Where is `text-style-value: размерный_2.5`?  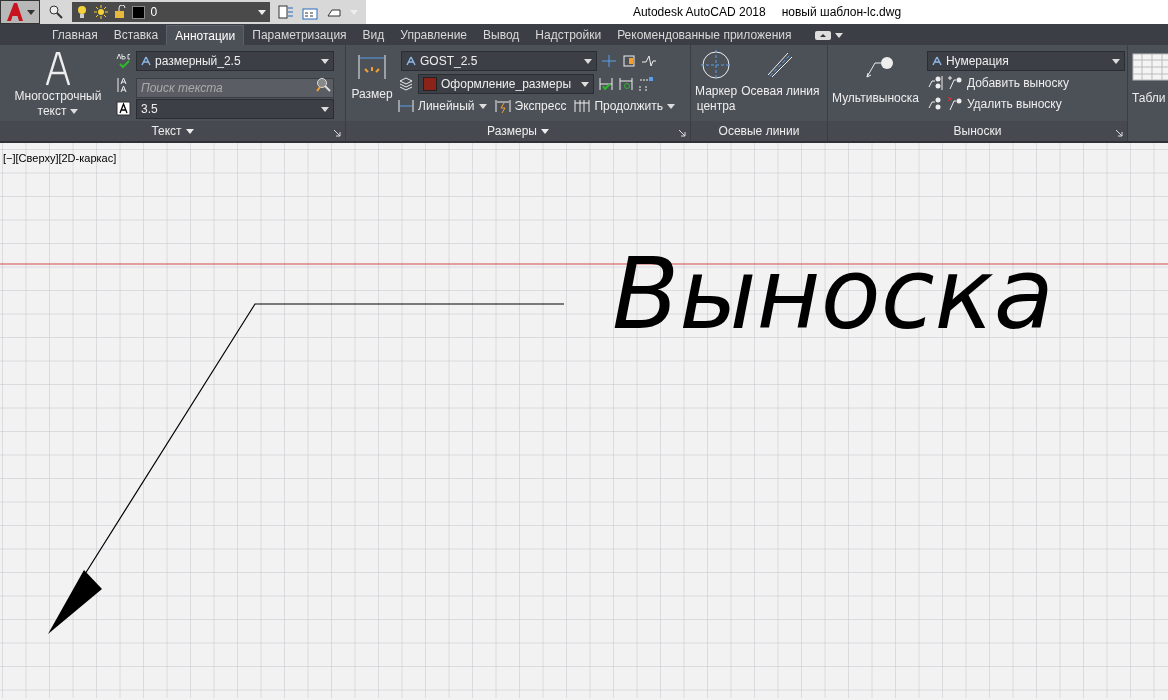
text-style-value: размерный_2.5 is located at coordinates (198, 61).